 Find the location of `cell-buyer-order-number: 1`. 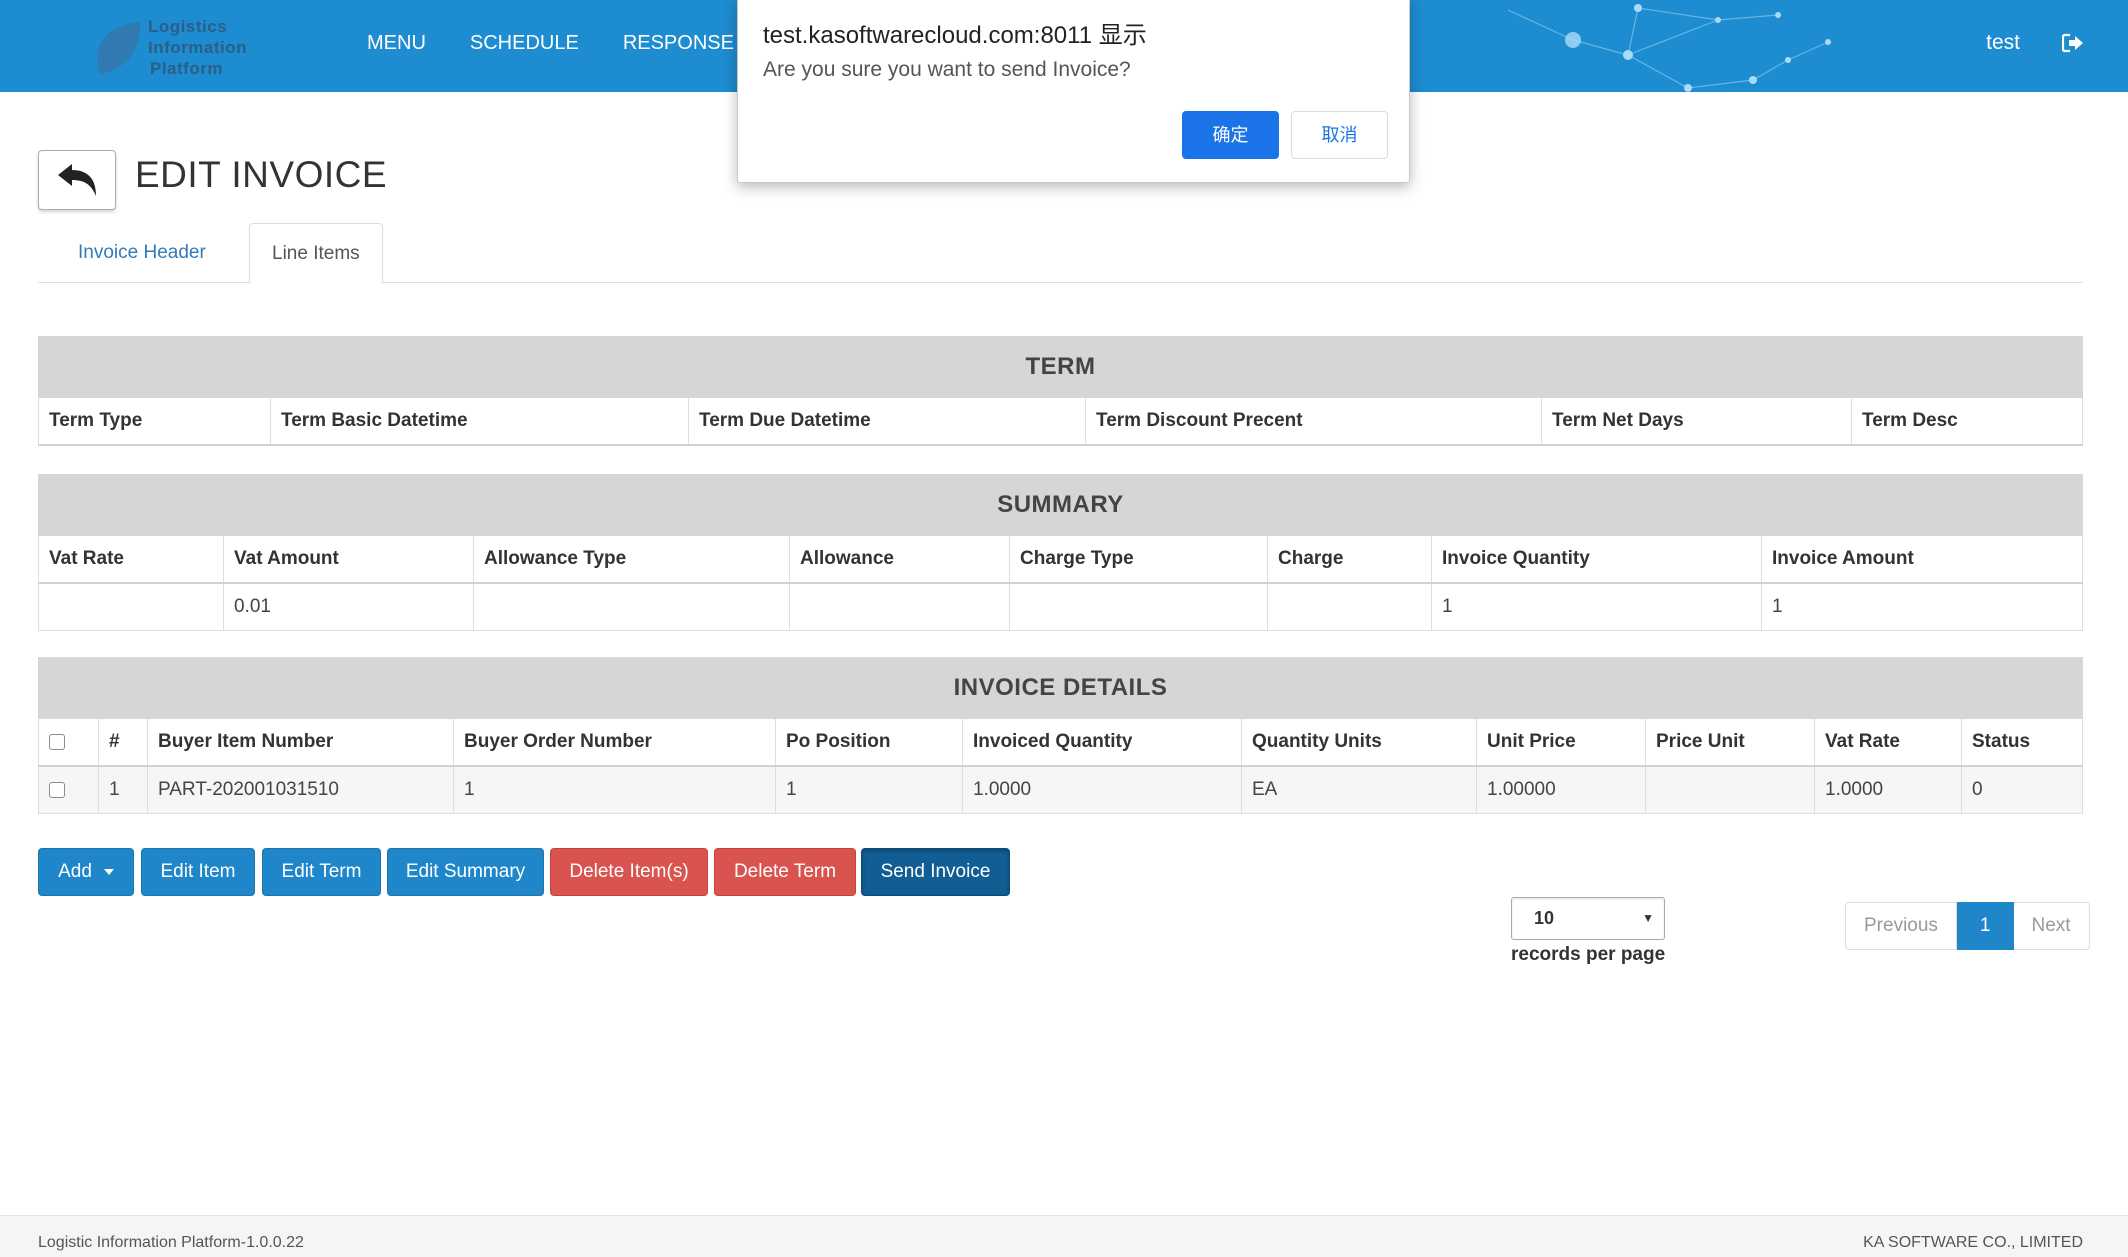

cell-buyer-order-number: 1 is located at coordinates (614, 789).